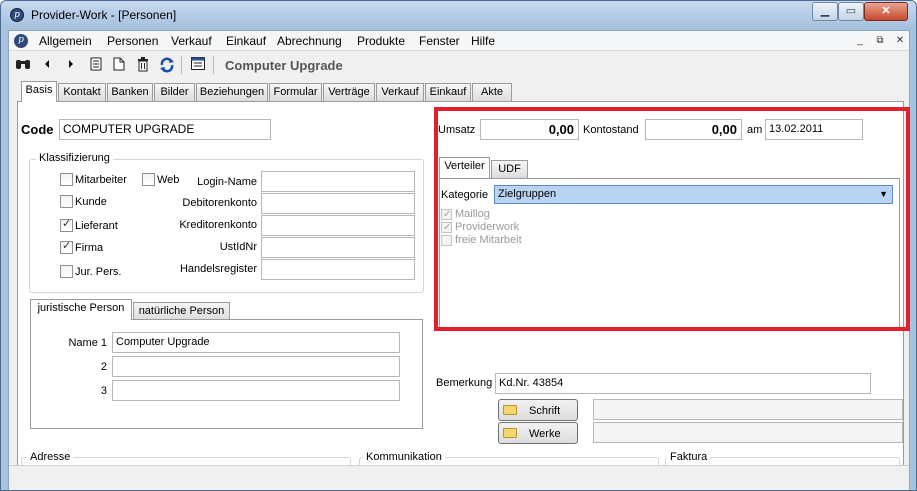 Image resolution: width=917 pixels, height=491 pixels. I want to click on window-title: Provider-Work - [Personen], so click(104, 15).